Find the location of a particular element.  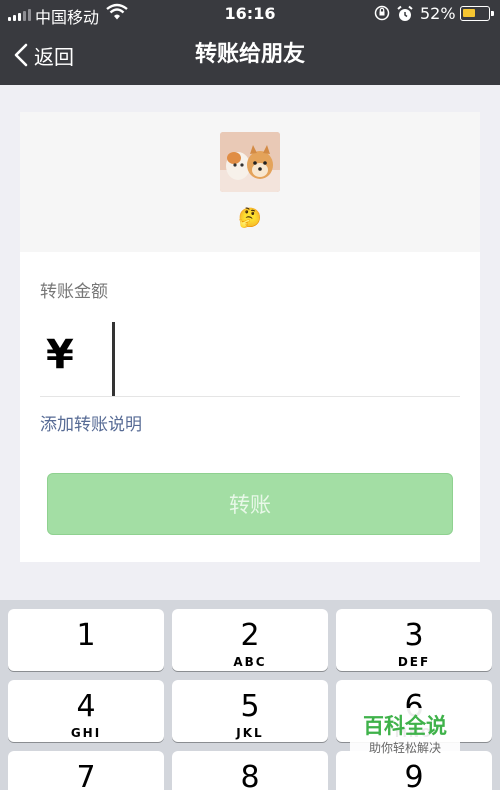

key-5: 5 JKL is located at coordinates (250, 711).